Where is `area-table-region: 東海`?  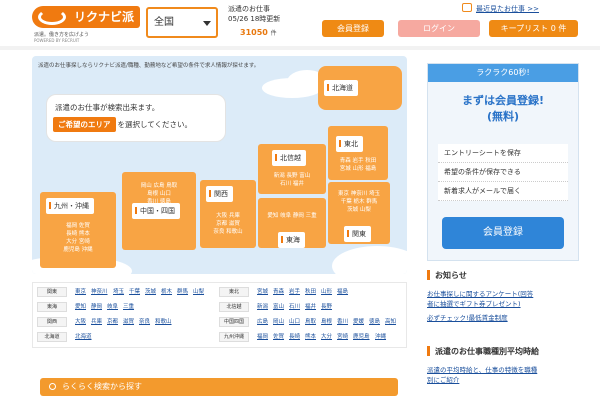
area-table-region: 東海 is located at coordinates (52, 307).